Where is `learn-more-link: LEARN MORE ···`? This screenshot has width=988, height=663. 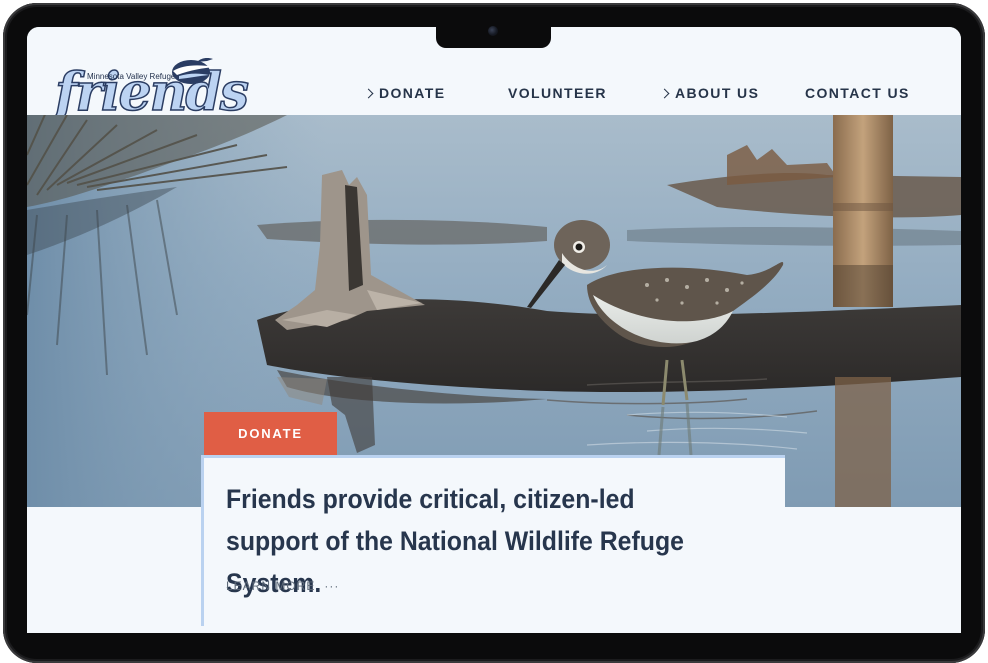 learn-more-link: LEARN MORE ··· is located at coordinates (282, 586).